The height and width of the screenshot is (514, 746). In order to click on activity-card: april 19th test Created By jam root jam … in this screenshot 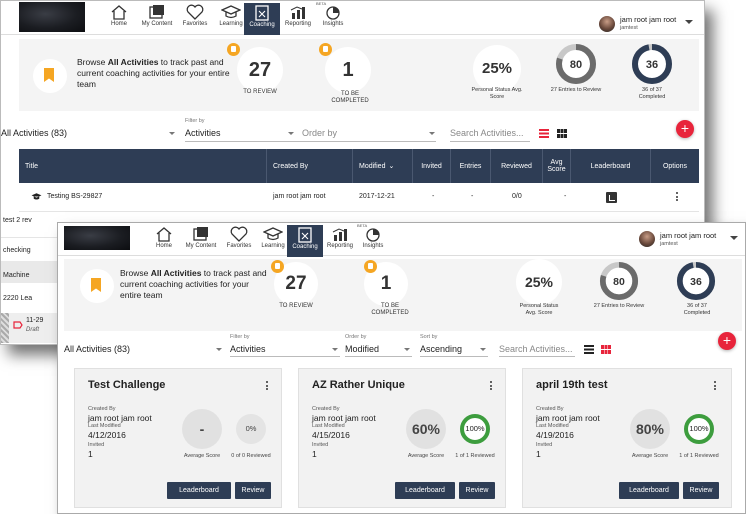, I will do `click(627, 438)`.